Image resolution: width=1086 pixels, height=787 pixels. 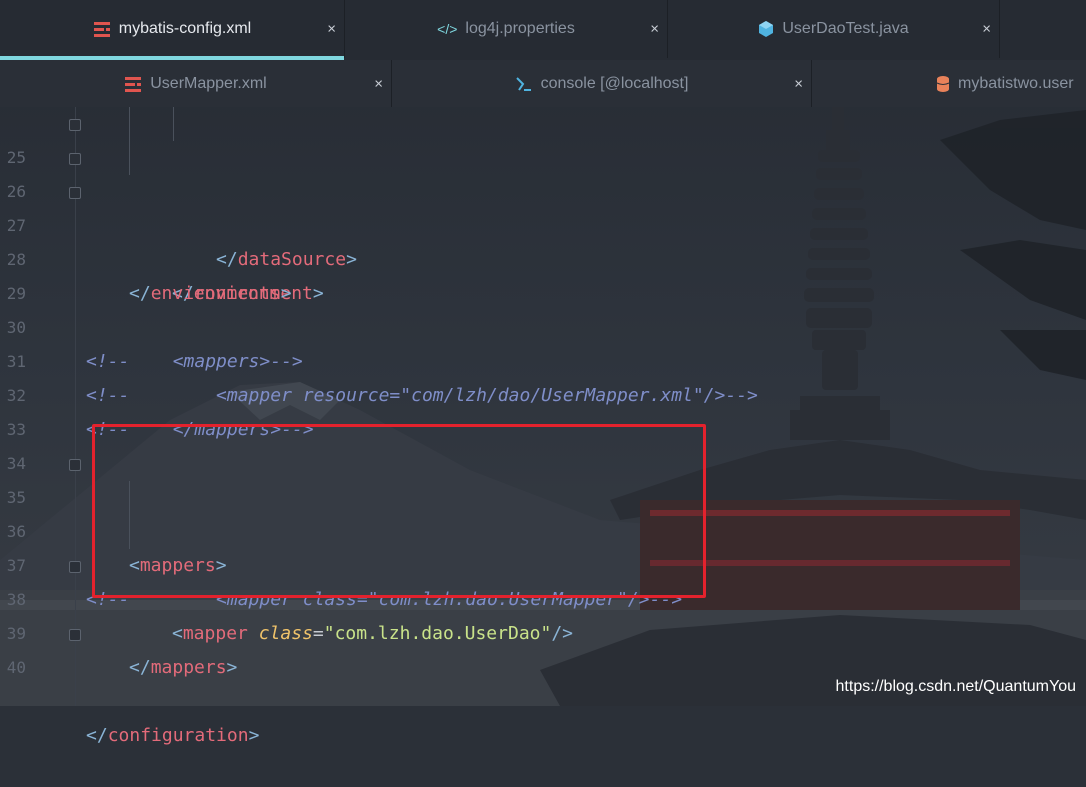 What do you see at coordinates (1043, 29) in the screenshot?
I see `tab-overflow` at bounding box center [1043, 29].